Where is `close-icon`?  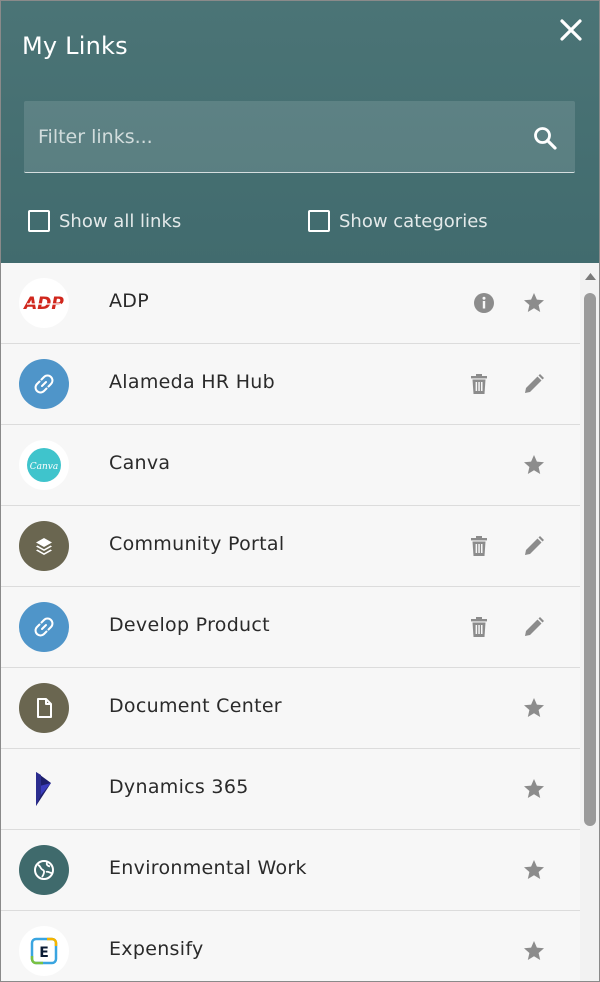 close-icon is located at coordinates (571, 30).